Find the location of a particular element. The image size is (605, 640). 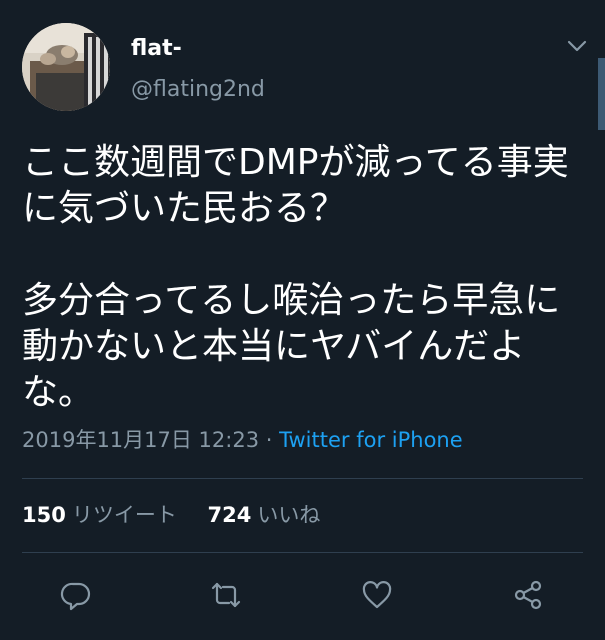

tweet-meta: 2019年11月17日 12:23 · Twitter for iPhone is located at coordinates (242, 440).